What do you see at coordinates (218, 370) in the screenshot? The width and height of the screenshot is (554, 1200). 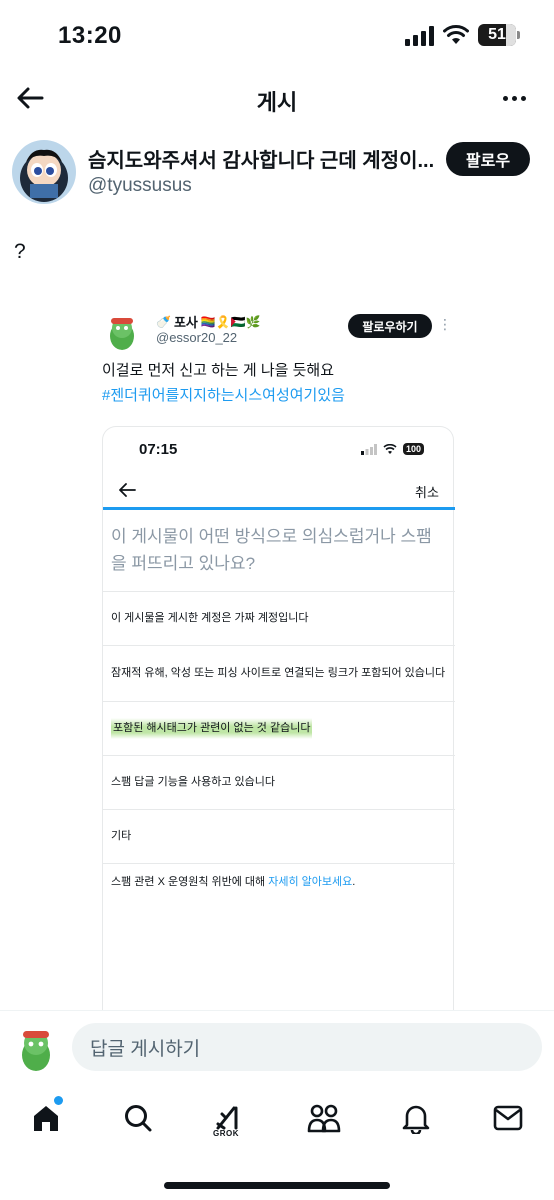 I see `embedded-body: 이걸로 먼저 신고 하는 게 나을 듯해요` at bounding box center [218, 370].